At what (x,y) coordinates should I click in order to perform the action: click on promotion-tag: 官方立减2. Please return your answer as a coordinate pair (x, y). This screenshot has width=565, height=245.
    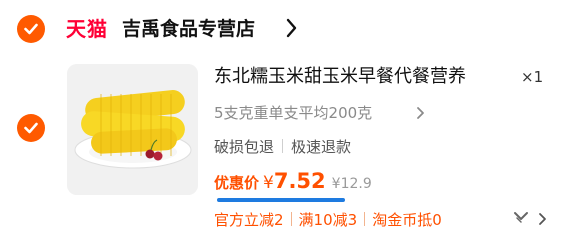
    Looking at the image, I should click on (249, 220).